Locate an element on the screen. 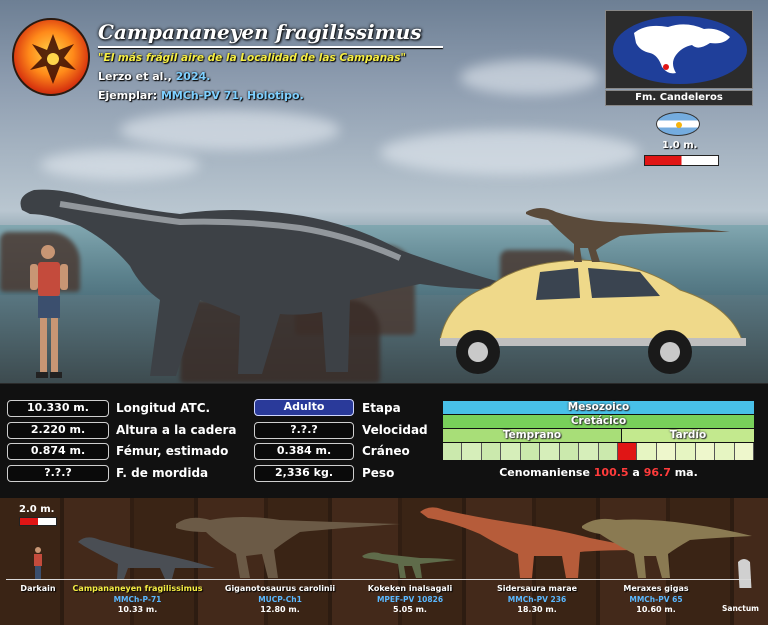 This screenshot has height=625, width=768. weight-label: Peso is located at coordinates (378, 473).